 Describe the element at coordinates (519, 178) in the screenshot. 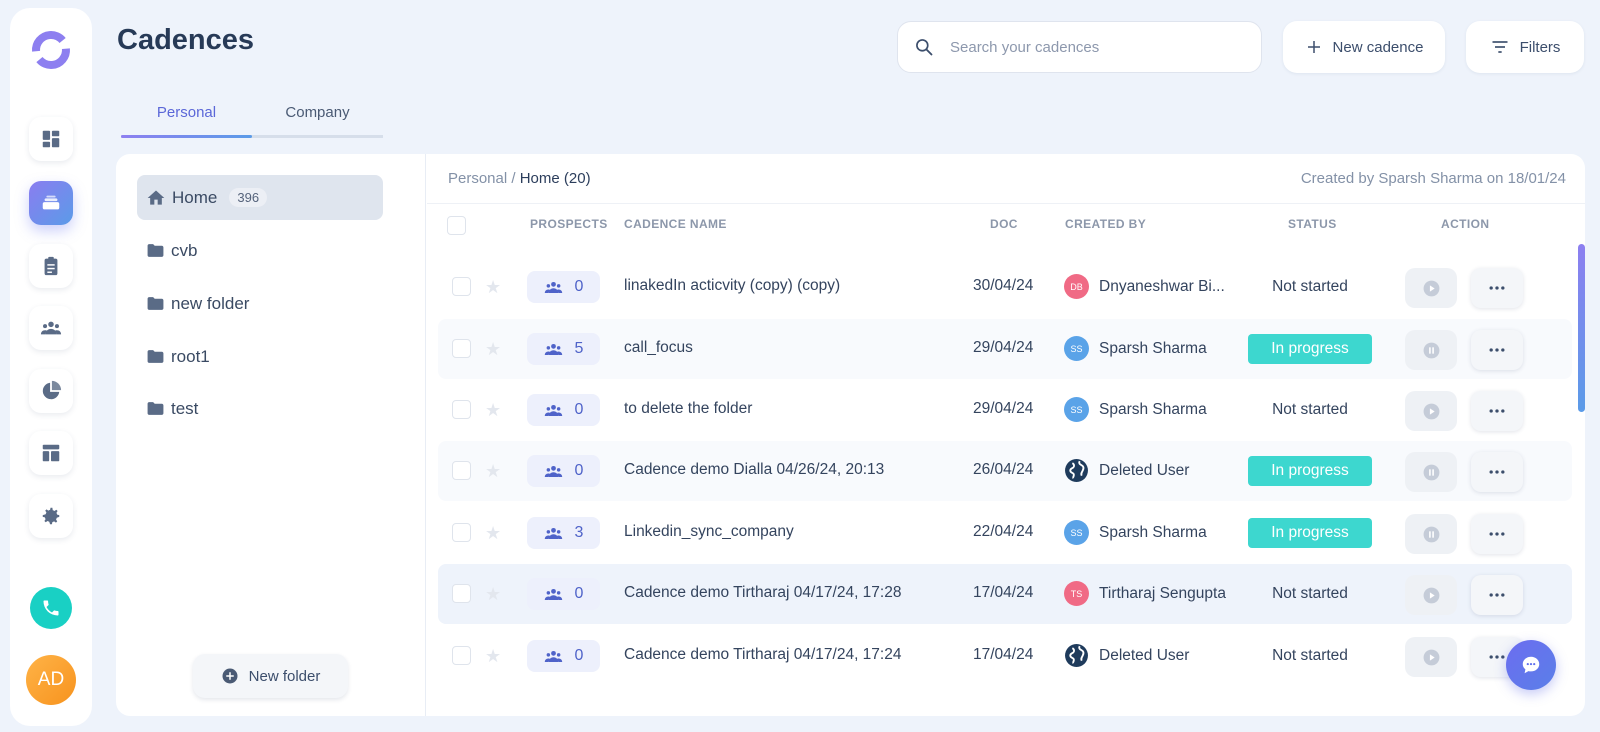

I see `breadcrumb: Personal / Home (20)` at that location.